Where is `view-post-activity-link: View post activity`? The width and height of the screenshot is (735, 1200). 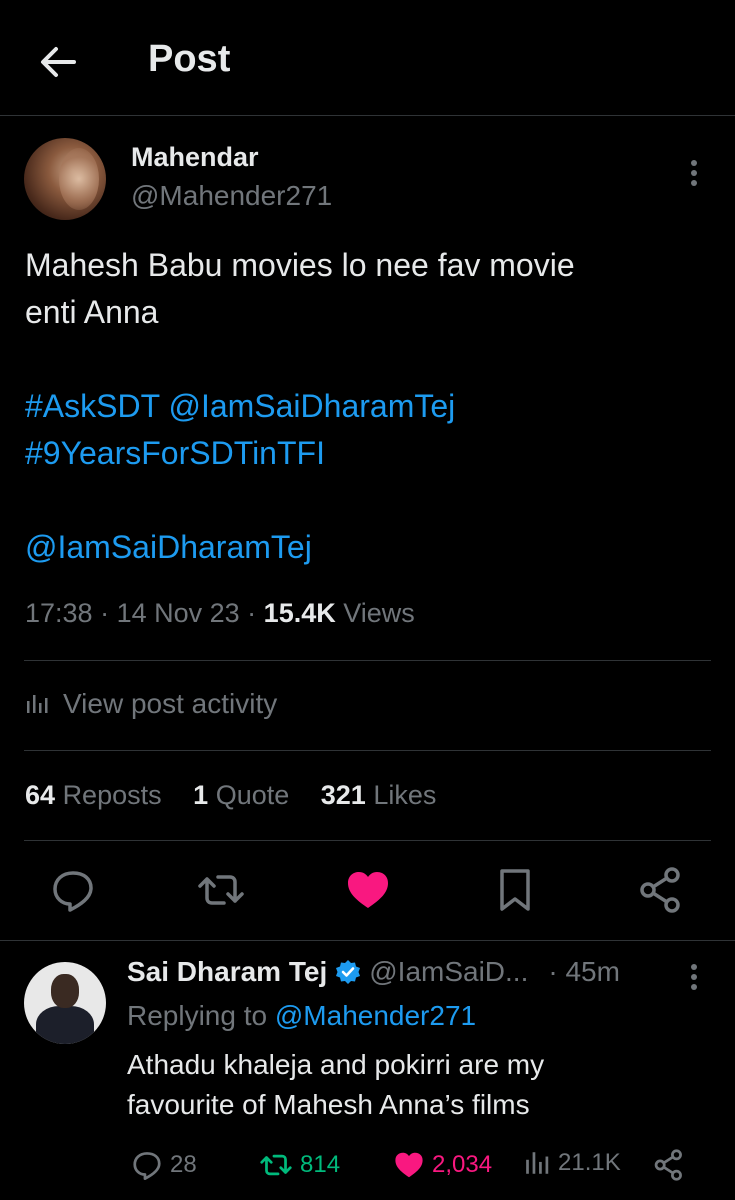
view-post-activity-link: View post activity is located at coordinates (151, 704).